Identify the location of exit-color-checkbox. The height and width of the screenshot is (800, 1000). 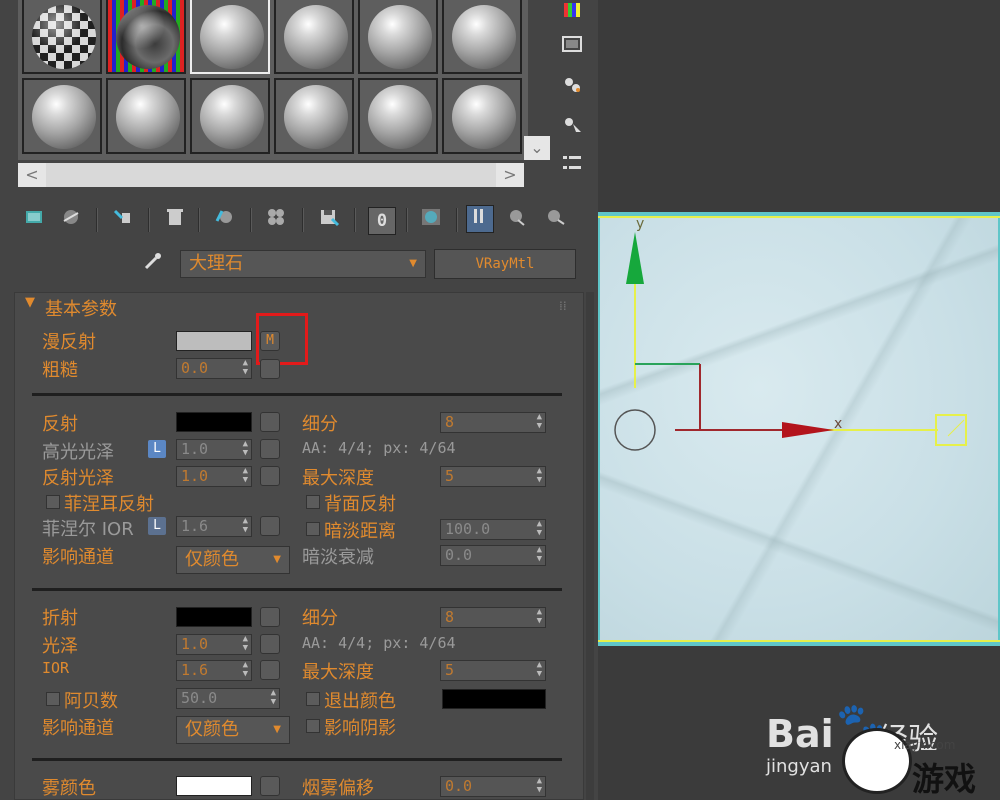
(313, 699).